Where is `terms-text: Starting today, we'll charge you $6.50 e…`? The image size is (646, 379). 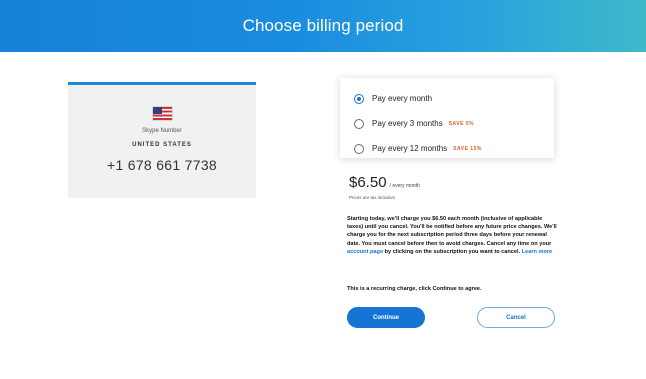 terms-text: Starting today, we'll charge you $6.50 e… is located at coordinates (452, 235).